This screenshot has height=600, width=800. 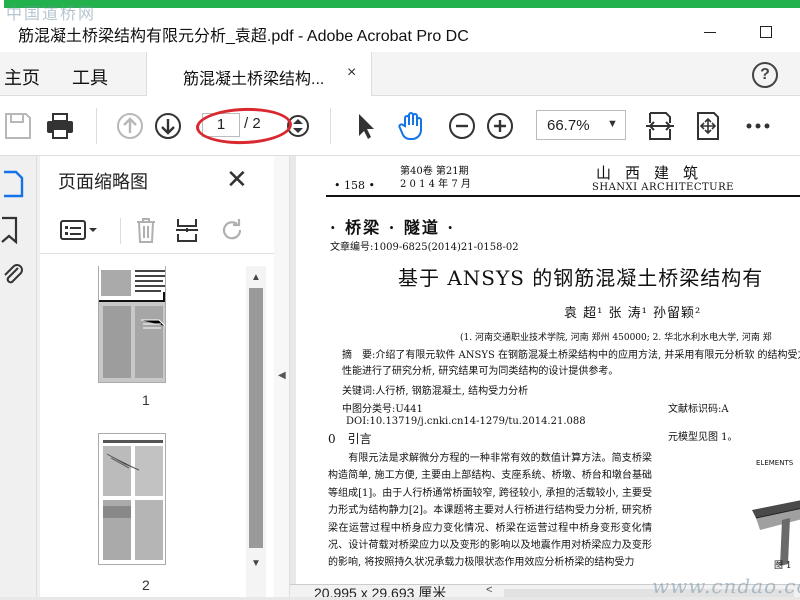 I want to click on journal-issue: 第40卷 第21期 2 0 1 4 年 7 月, so click(x=435, y=178).